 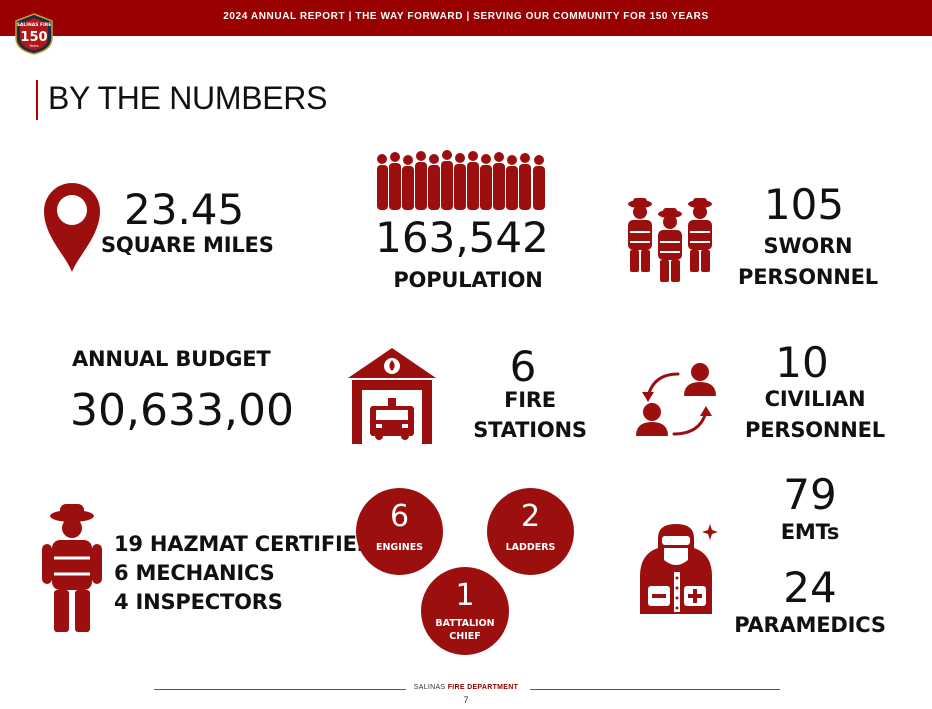 I want to click on footer-department: SALINAS FIRE DEPARTMENT, so click(x=466, y=687).